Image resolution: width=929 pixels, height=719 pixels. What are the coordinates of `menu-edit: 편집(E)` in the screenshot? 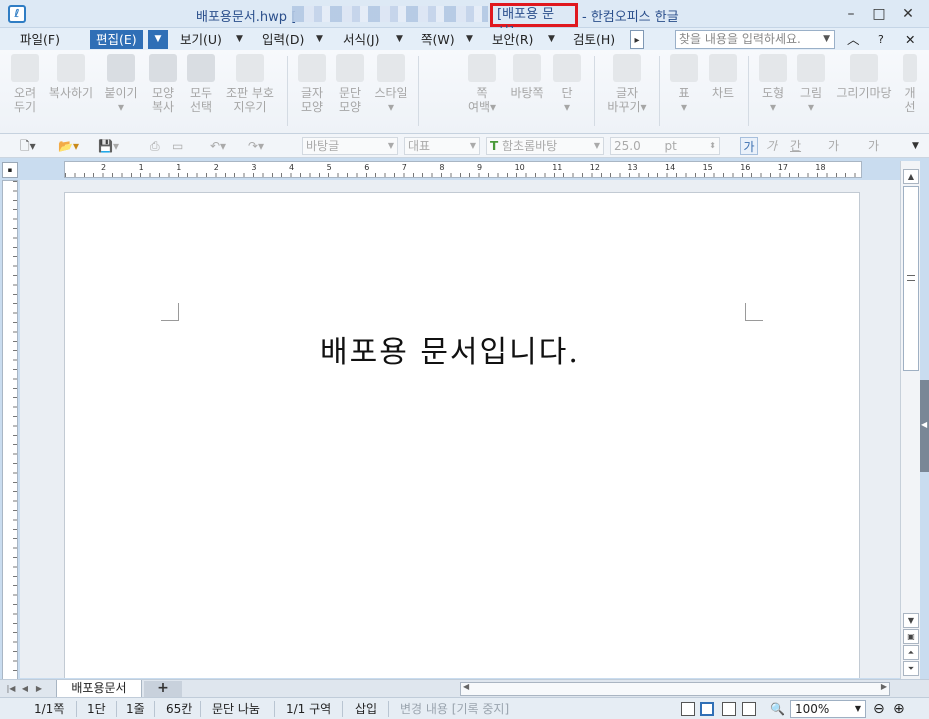 It's located at (116, 39).